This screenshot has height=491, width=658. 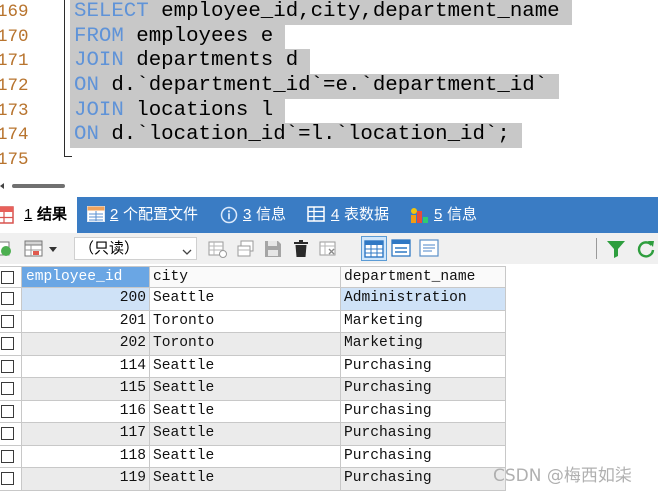 I want to click on table-row: 202 Toronto Marketing, so click(x=253, y=344).